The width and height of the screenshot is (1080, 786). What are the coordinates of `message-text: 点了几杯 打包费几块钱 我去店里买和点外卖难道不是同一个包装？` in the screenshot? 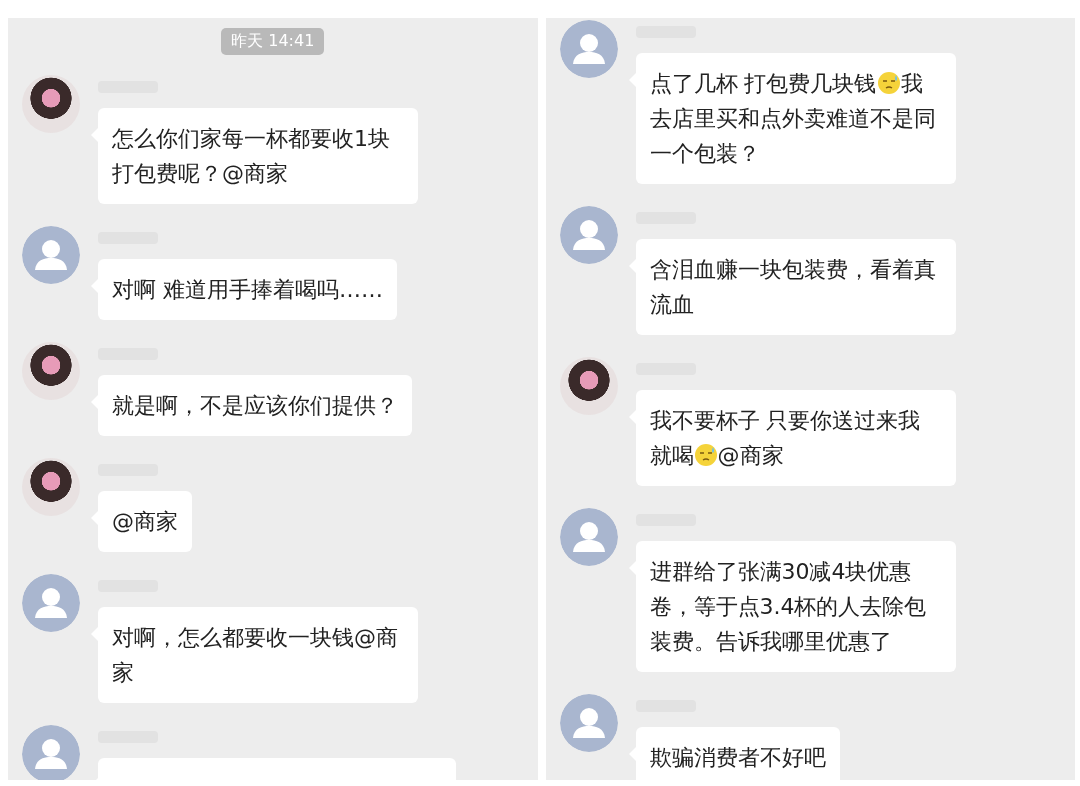 It's located at (793, 119).